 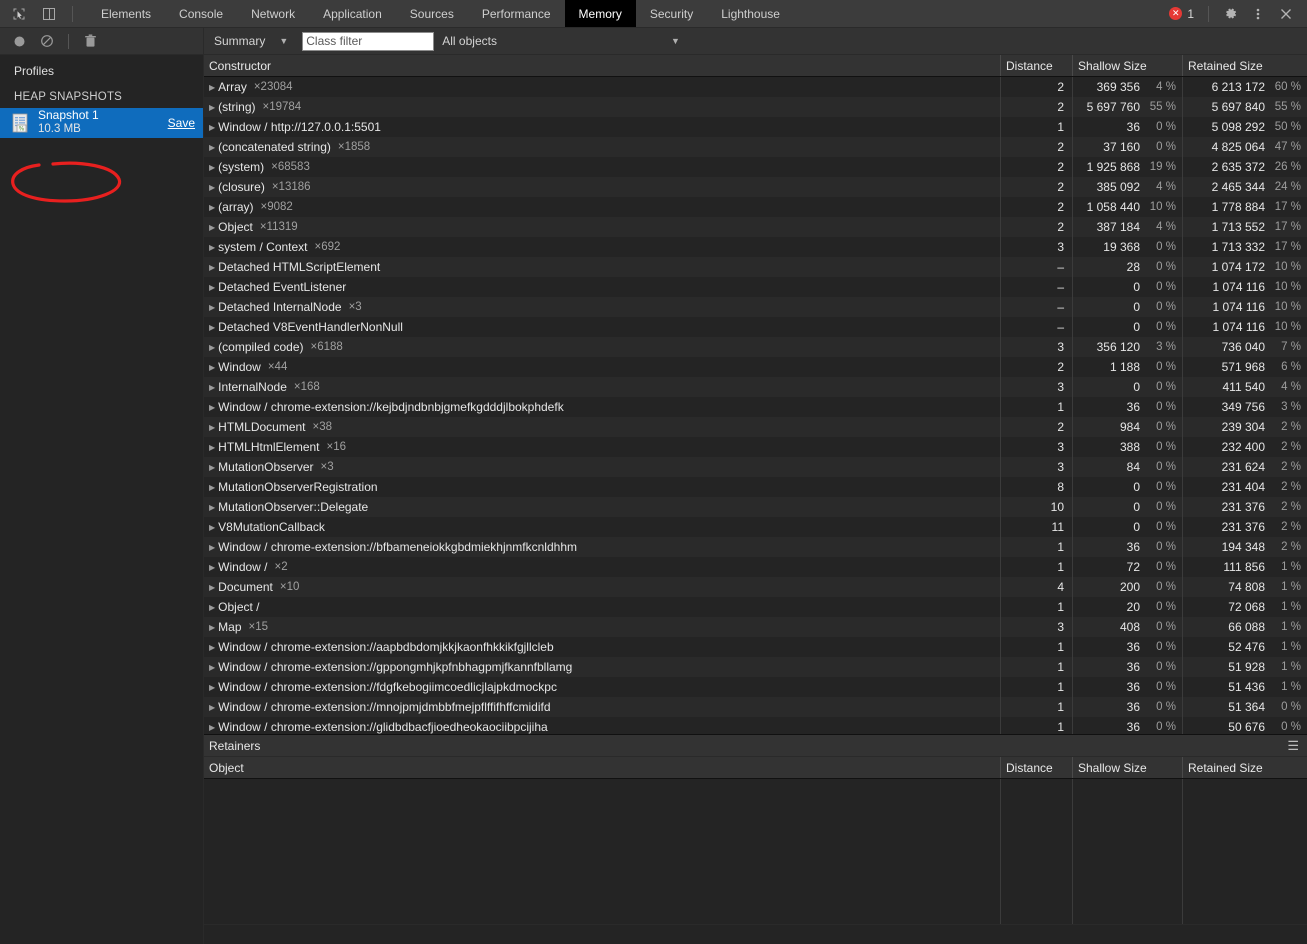 I want to click on error-badge: ✕ 1, so click(x=1181, y=14).